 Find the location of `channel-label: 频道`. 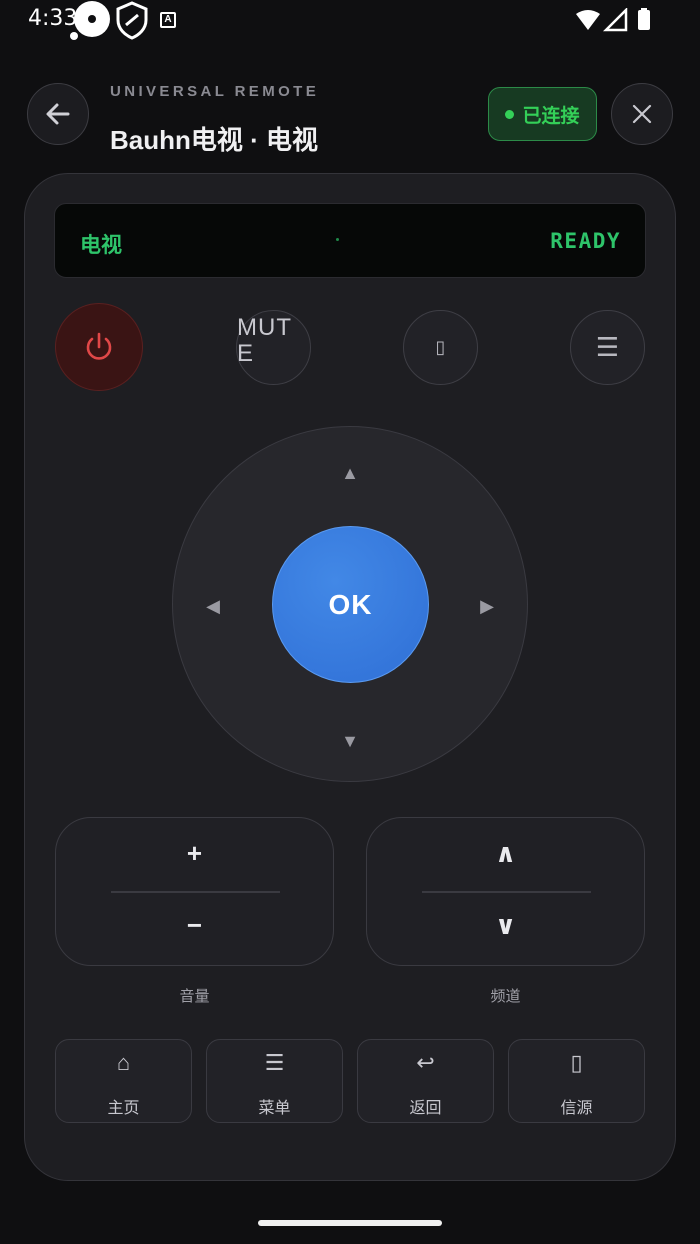

channel-label: 频道 is located at coordinates (505, 996).